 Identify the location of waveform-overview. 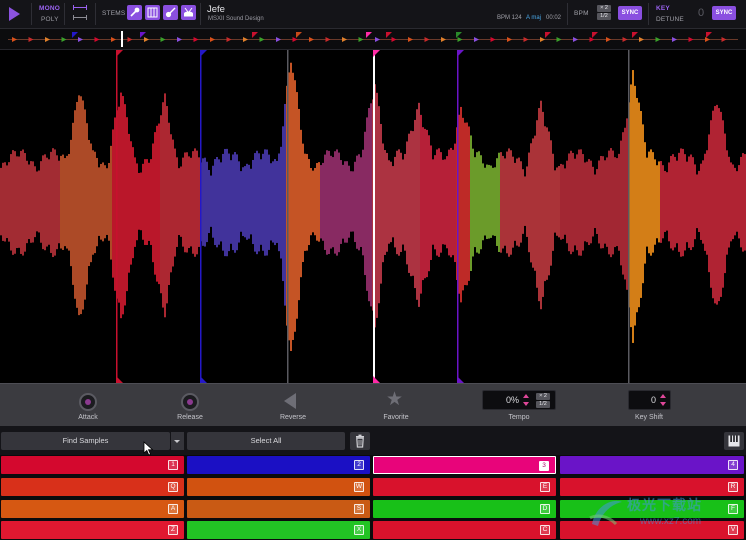
(373, 39).